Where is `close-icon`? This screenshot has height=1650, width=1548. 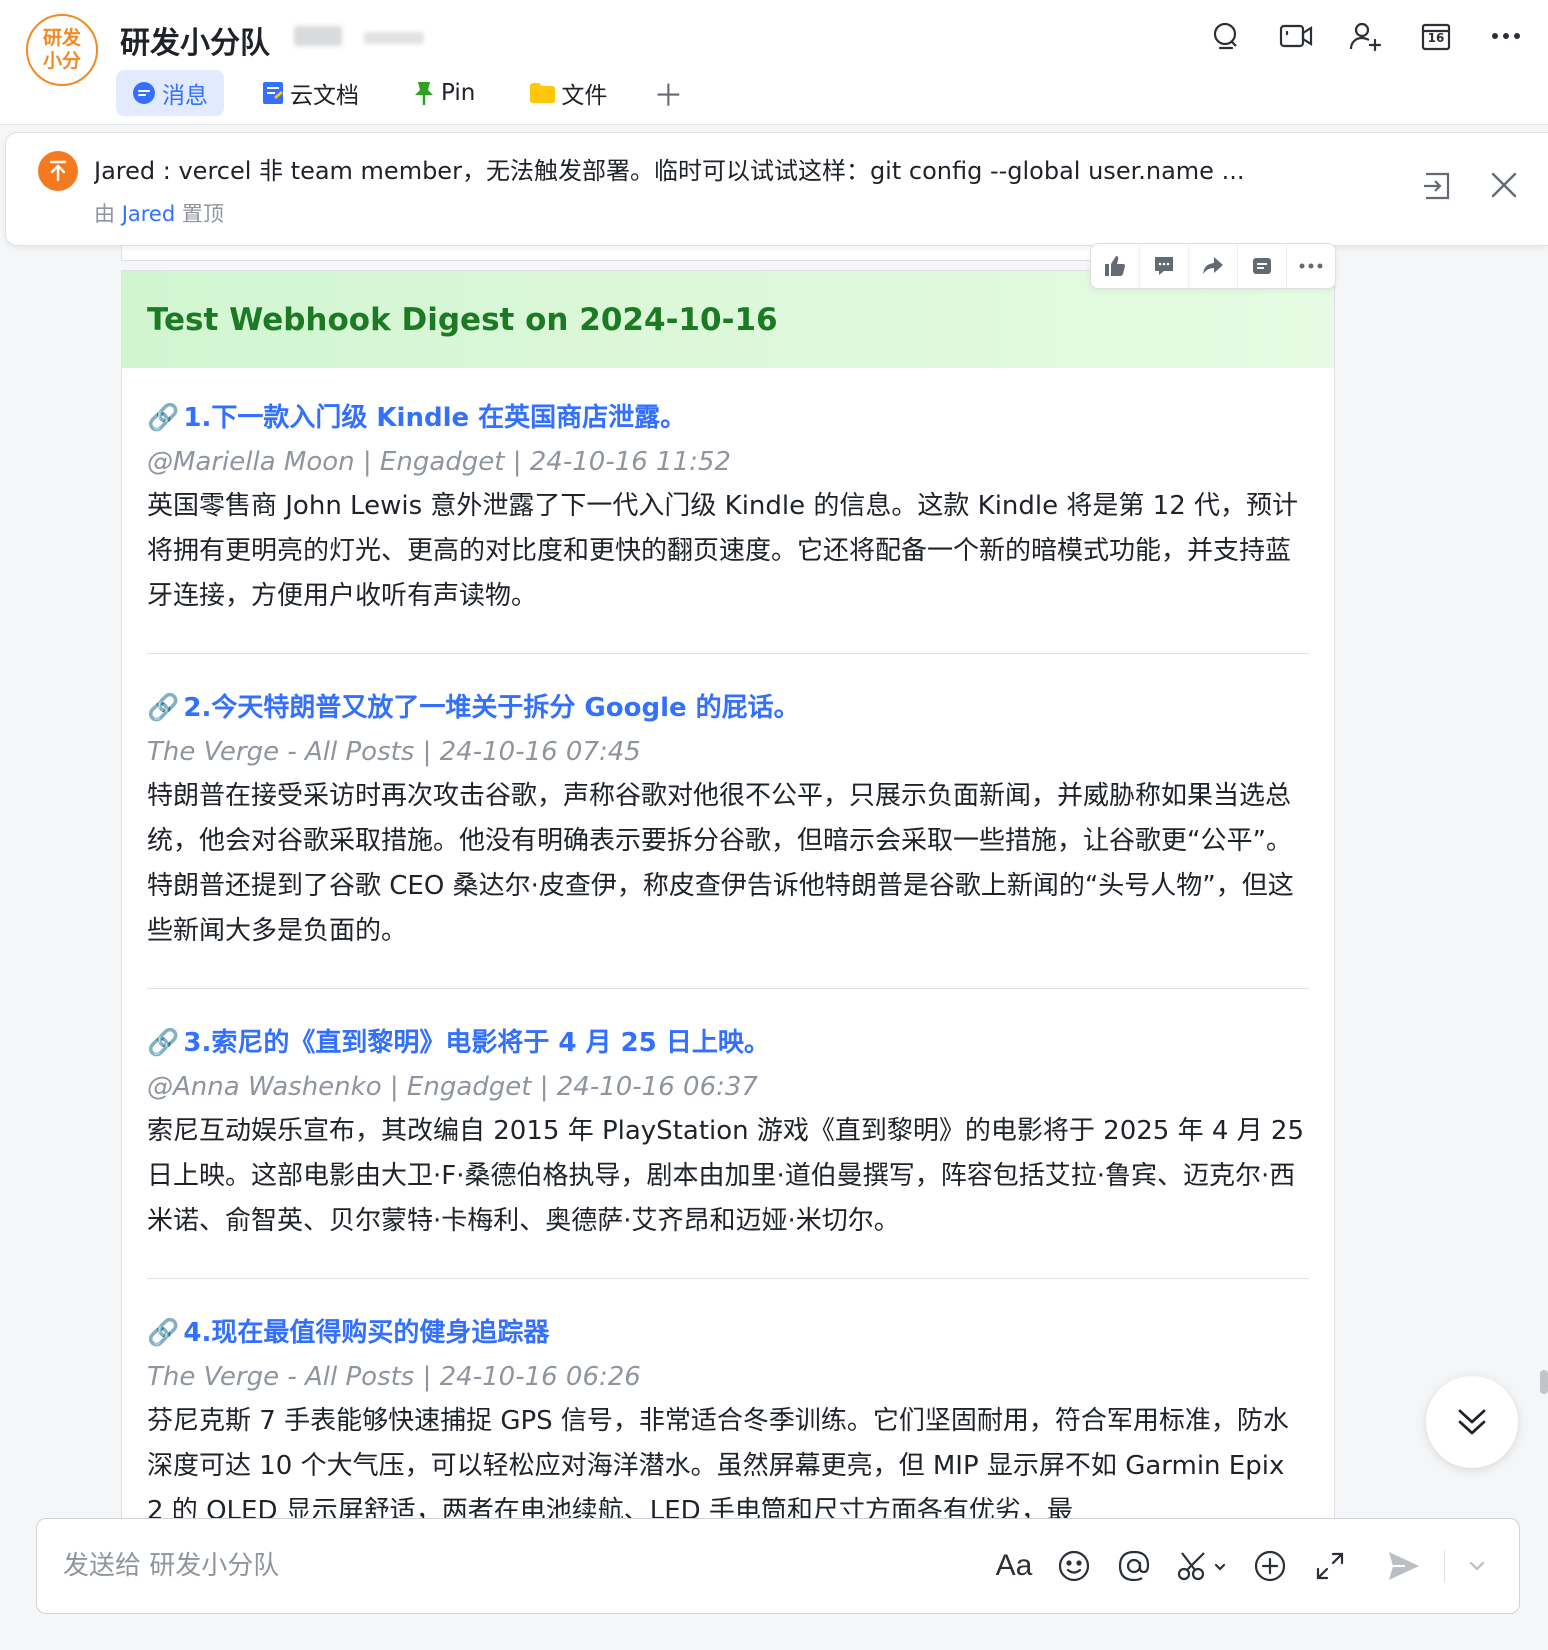
close-icon is located at coordinates (1504, 185).